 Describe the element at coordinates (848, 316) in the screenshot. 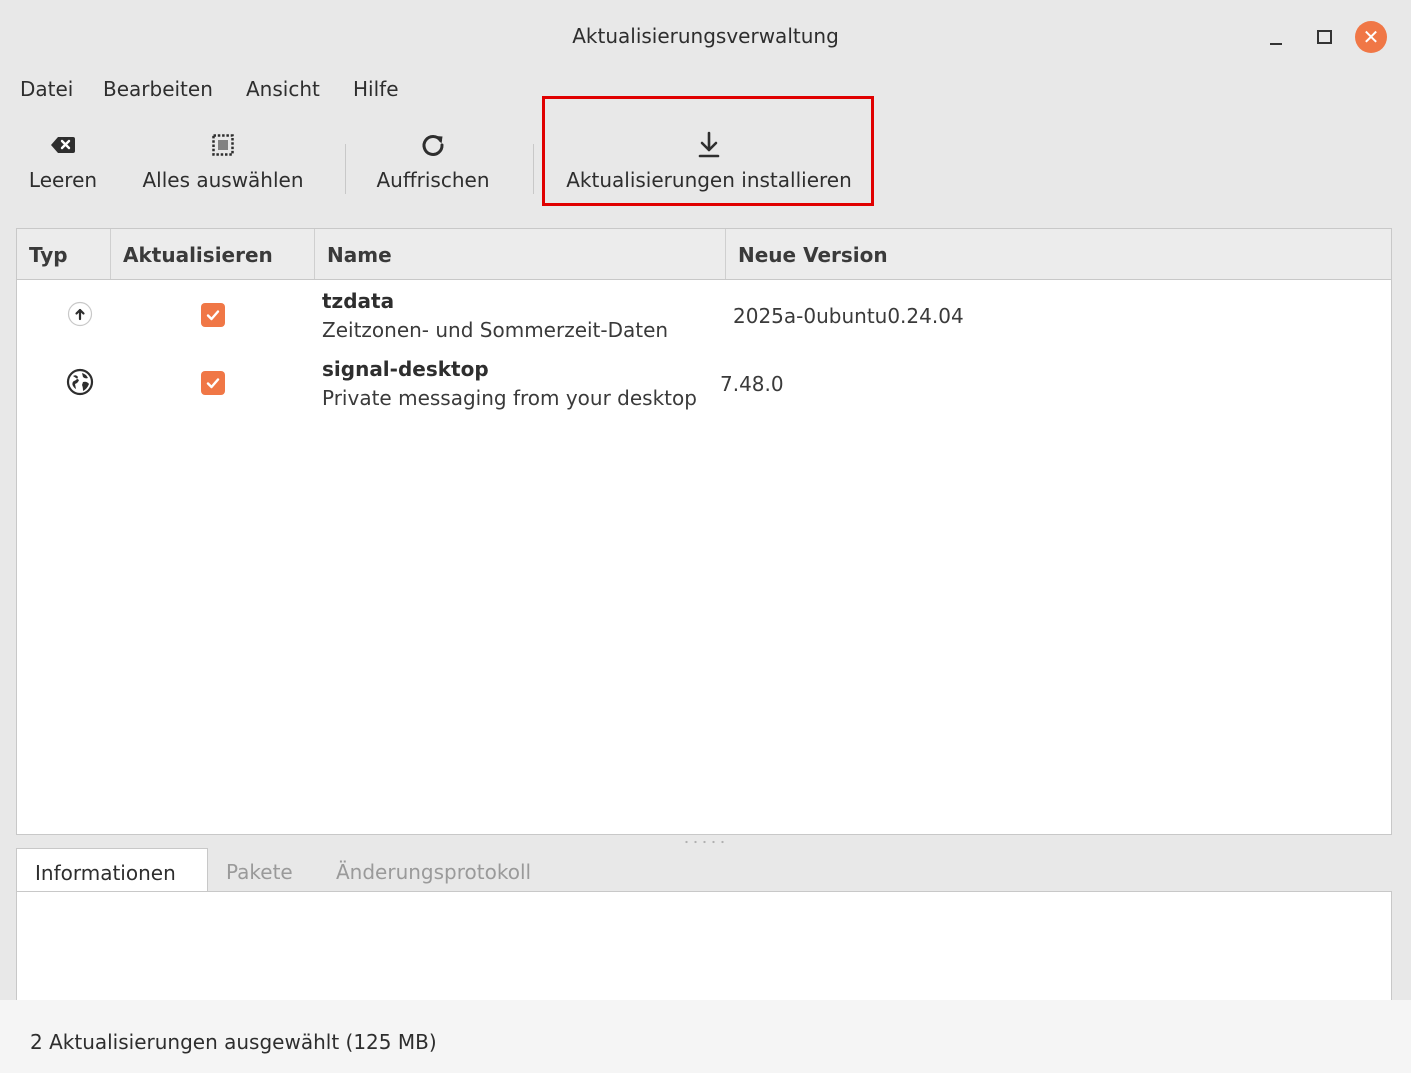

I see `package-new-version: 2025a-0ubuntu0.24.04` at that location.